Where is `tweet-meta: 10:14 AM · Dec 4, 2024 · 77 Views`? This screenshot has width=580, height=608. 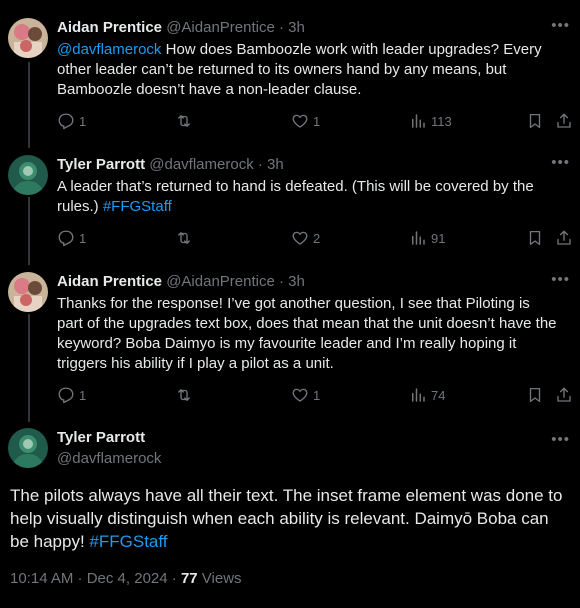 tweet-meta: 10:14 AM · Dec 4, 2024 · 77 Views is located at coordinates (126, 579).